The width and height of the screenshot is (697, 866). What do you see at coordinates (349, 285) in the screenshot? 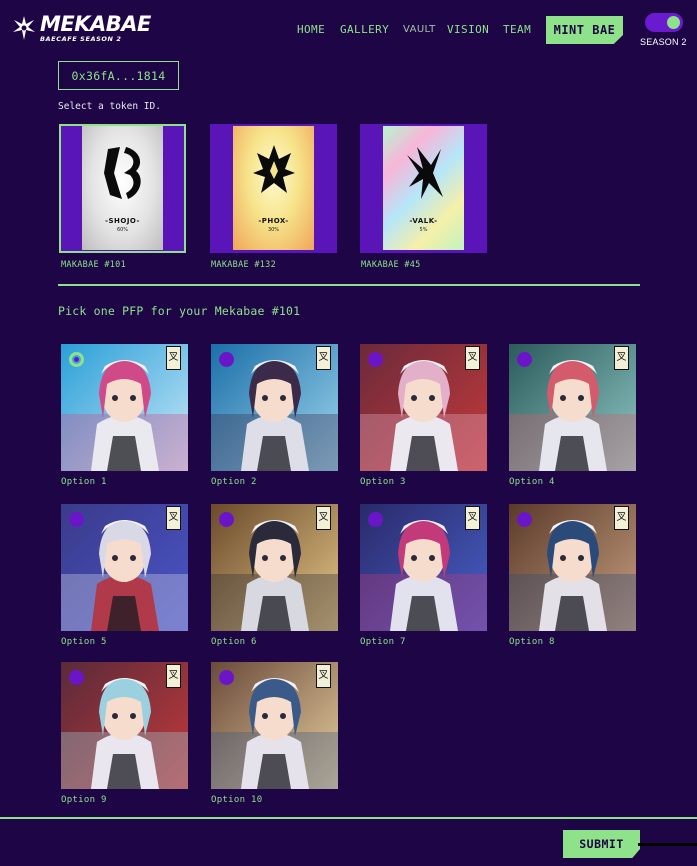
I see `section-divider` at bounding box center [349, 285].